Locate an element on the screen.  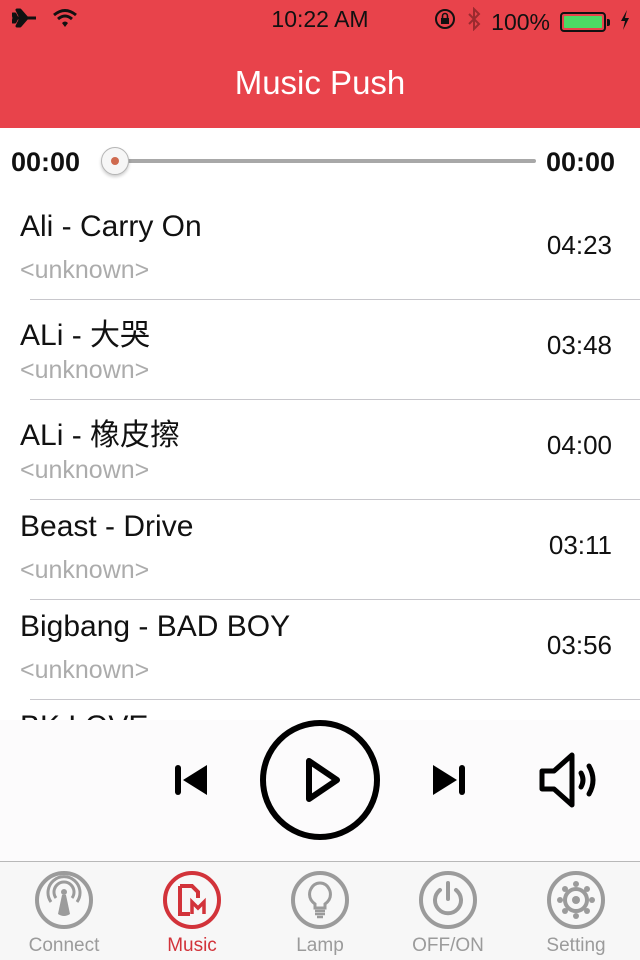
gear-icon is located at coordinates (576, 900).